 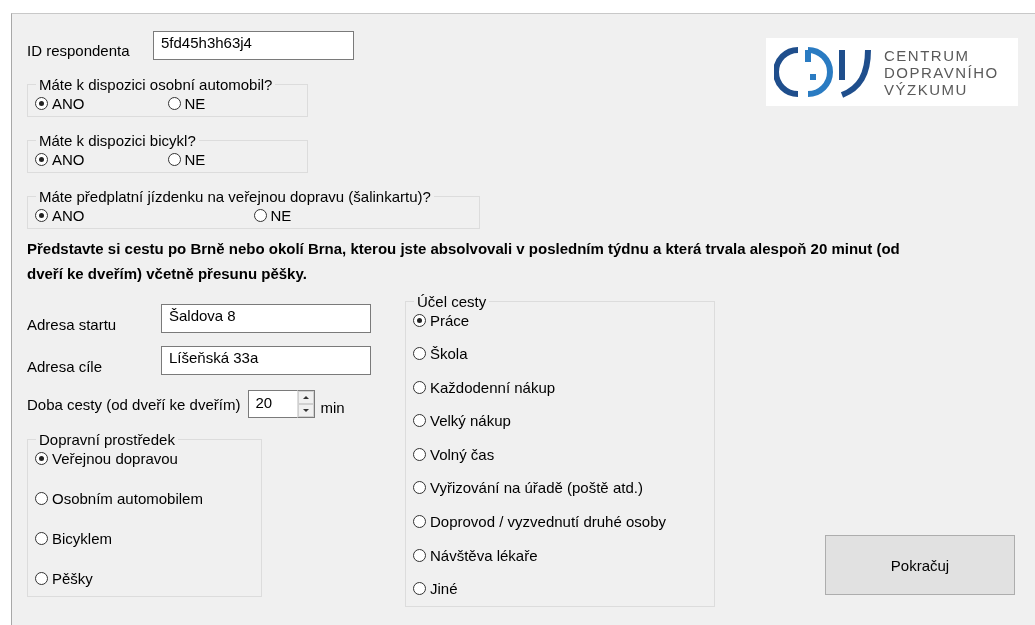 I want to click on logo-text: DOPRAVNÍHO, so click(x=941, y=72).